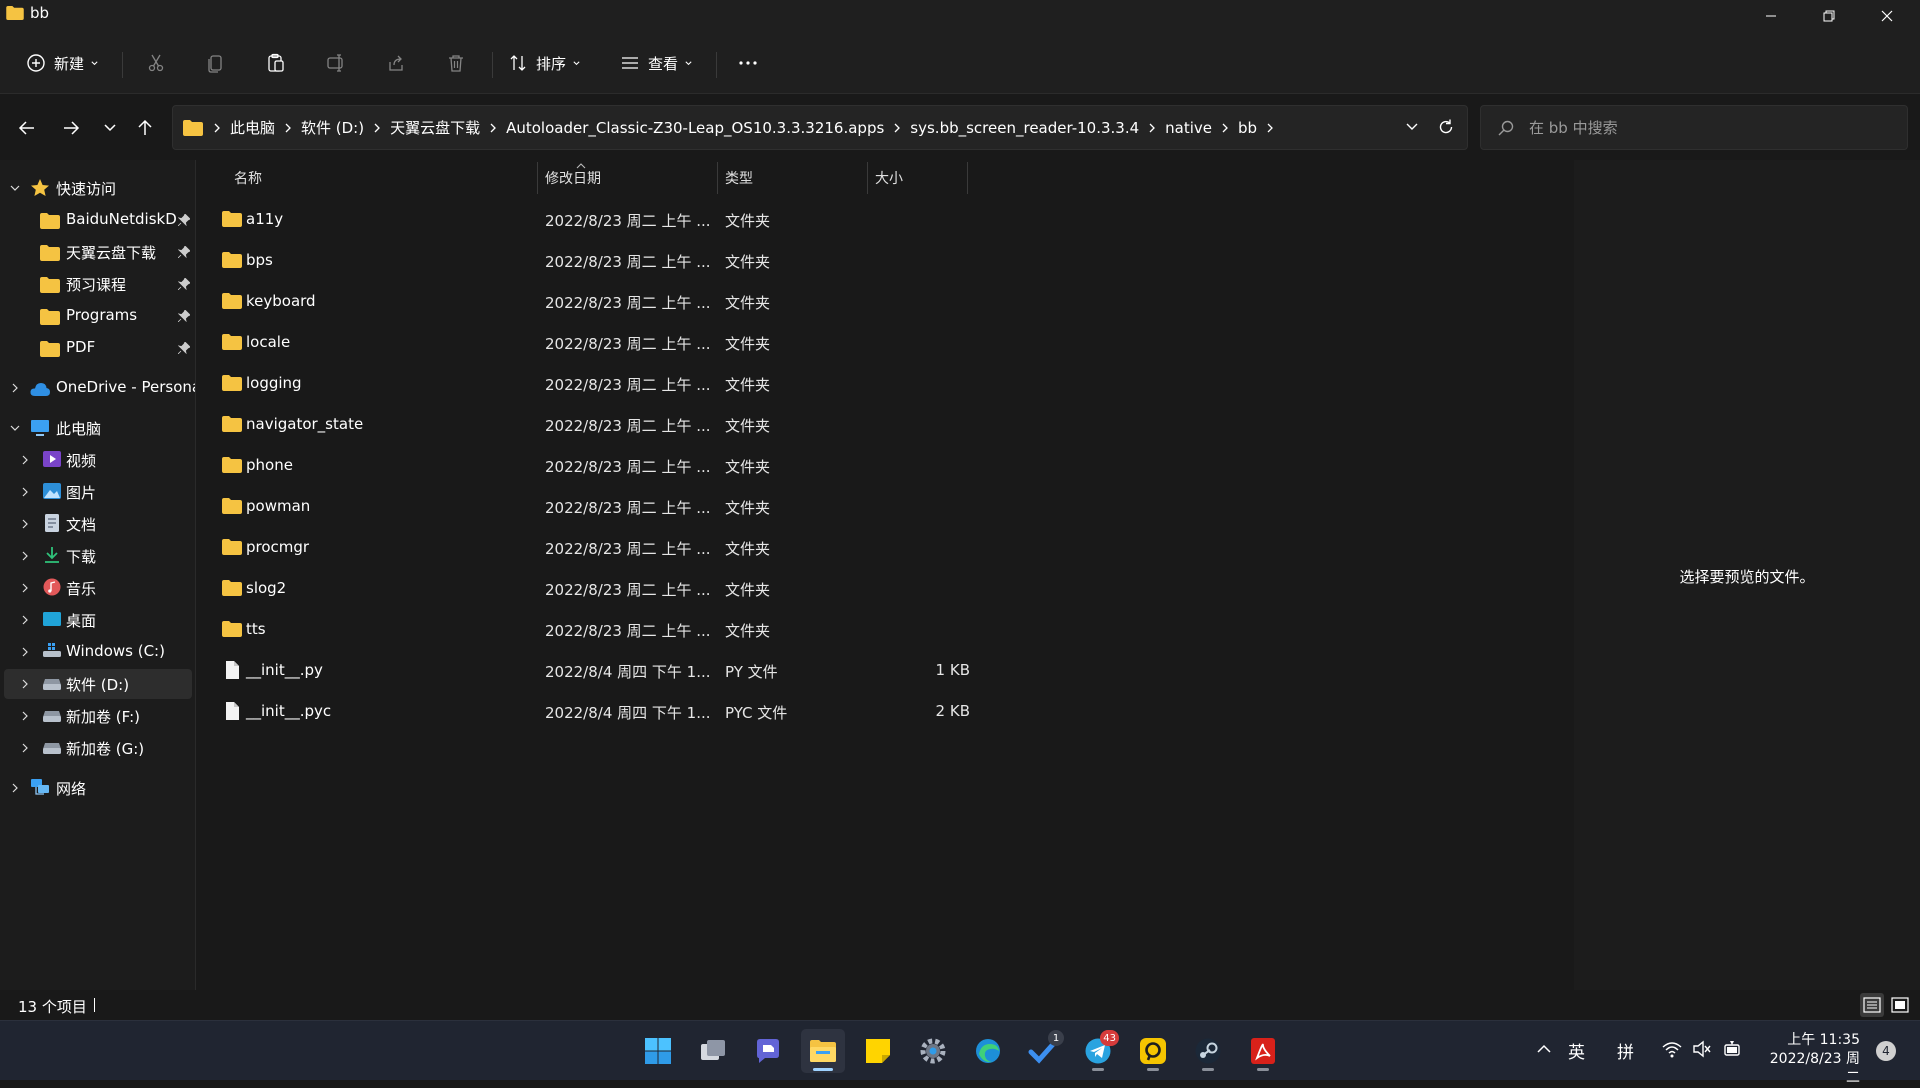 Image resolution: width=1920 pixels, height=1088 pixels. I want to click on delete-button, so click(456, 63).